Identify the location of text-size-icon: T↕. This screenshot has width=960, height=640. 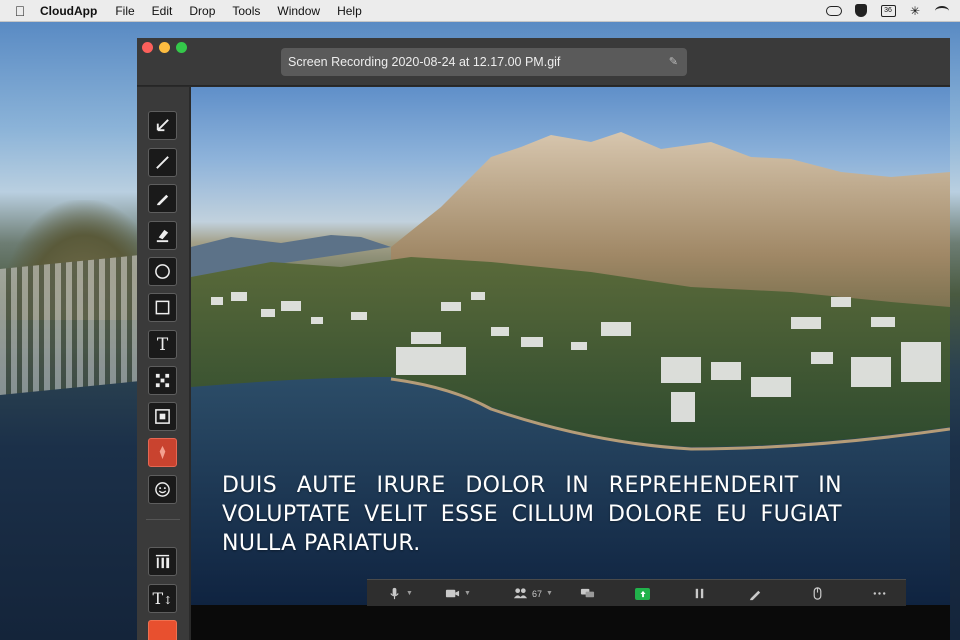
(162, 598).